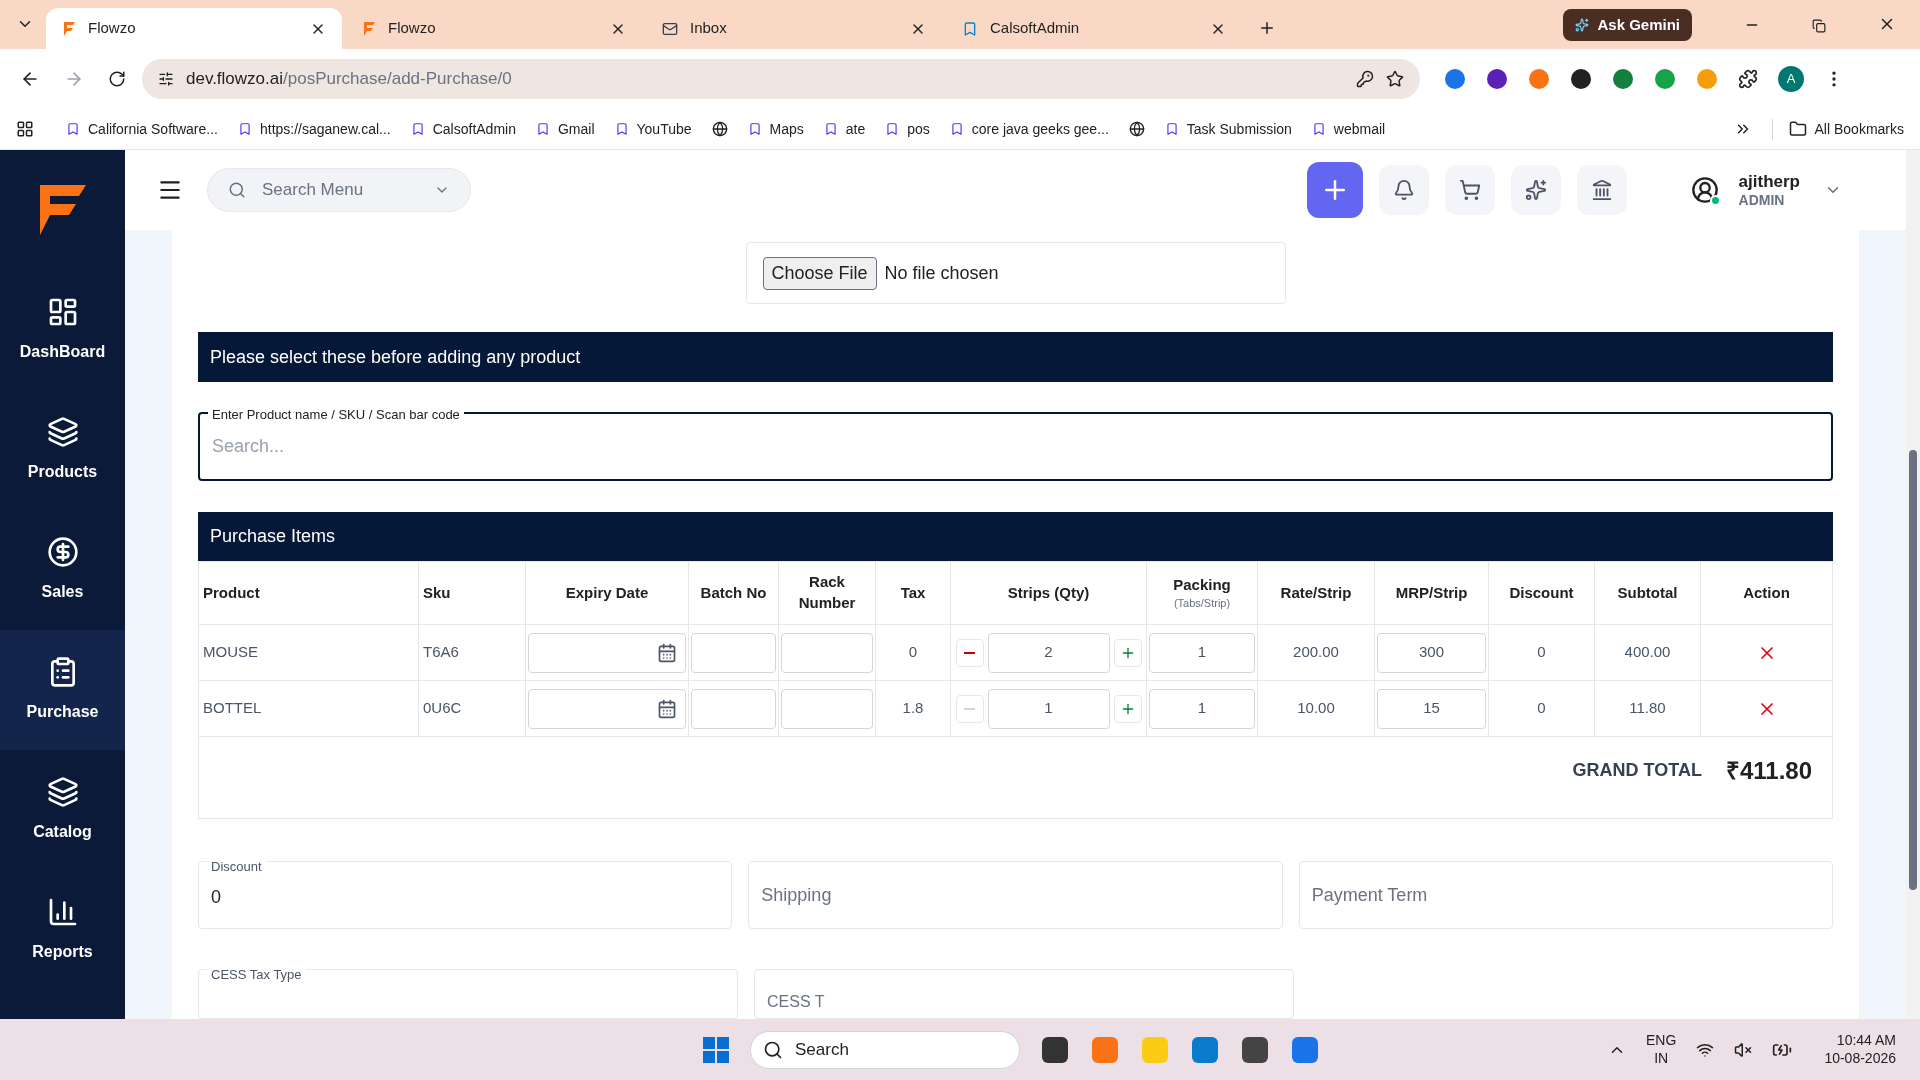 This screenshot has height=1080, width=1920. What do you see at coordinates (607, 593) in the screenshot?
I see `column-header: Expiry Date` at bounding box center [607, 593].